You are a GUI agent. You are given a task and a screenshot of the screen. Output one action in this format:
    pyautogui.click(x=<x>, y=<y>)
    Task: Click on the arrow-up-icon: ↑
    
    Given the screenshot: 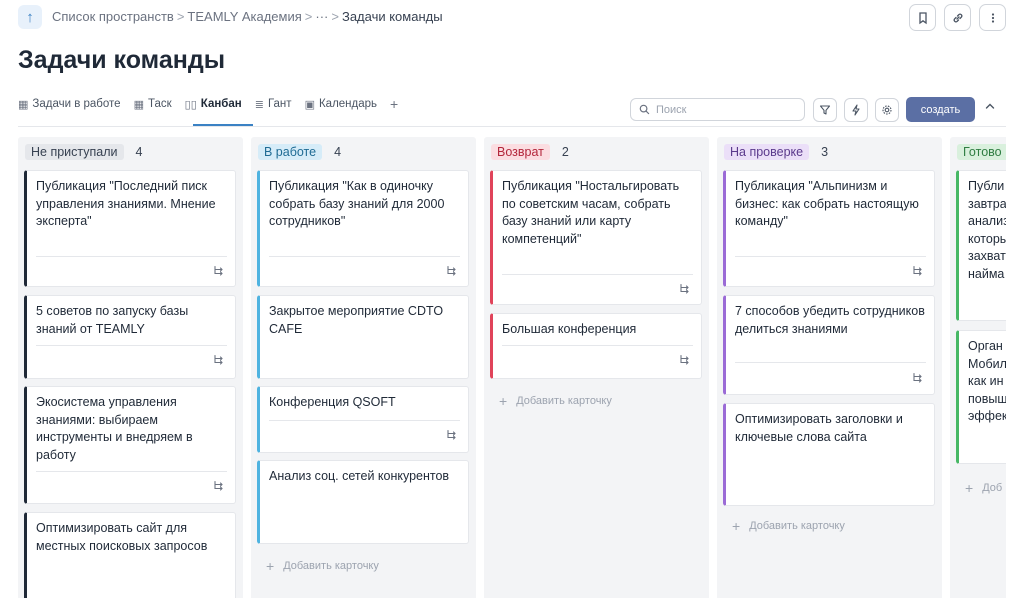 What is the action you would take?
    pyautogui.click(x=30, y=17)
    